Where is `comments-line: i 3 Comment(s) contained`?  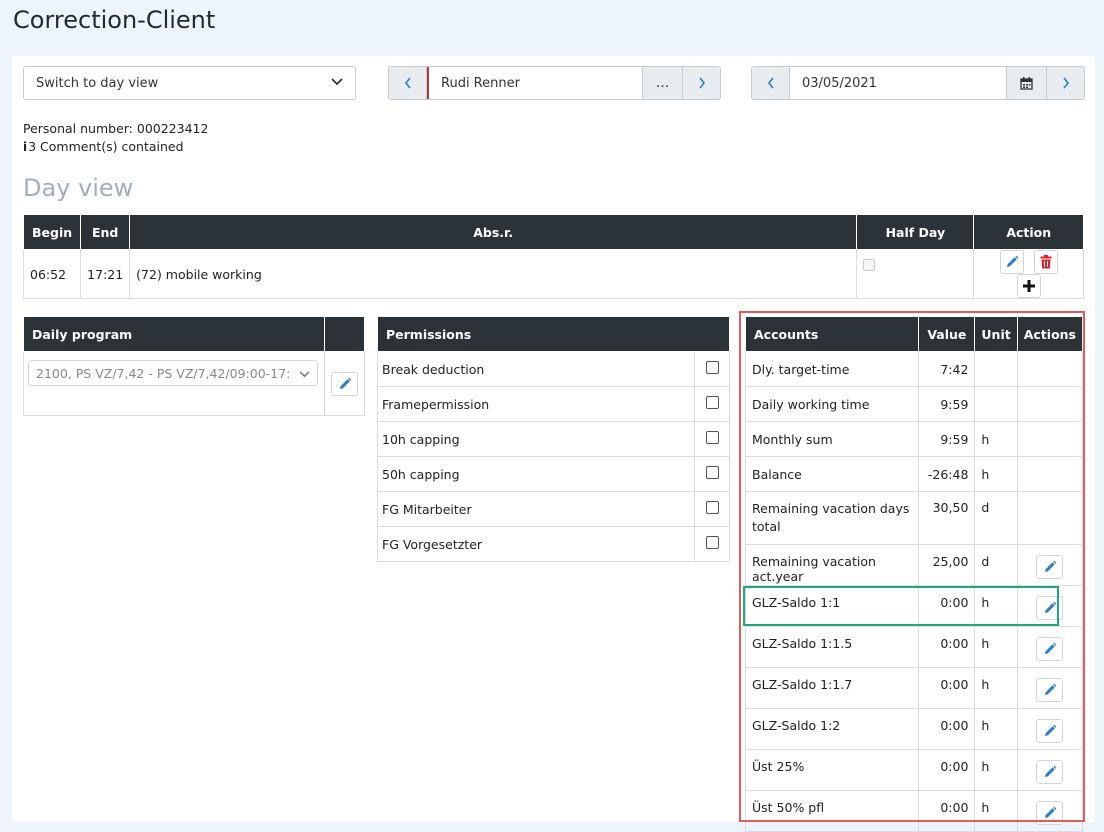 comments-line: i 3 Comment(s) contained is located at coordinates (103, 146).